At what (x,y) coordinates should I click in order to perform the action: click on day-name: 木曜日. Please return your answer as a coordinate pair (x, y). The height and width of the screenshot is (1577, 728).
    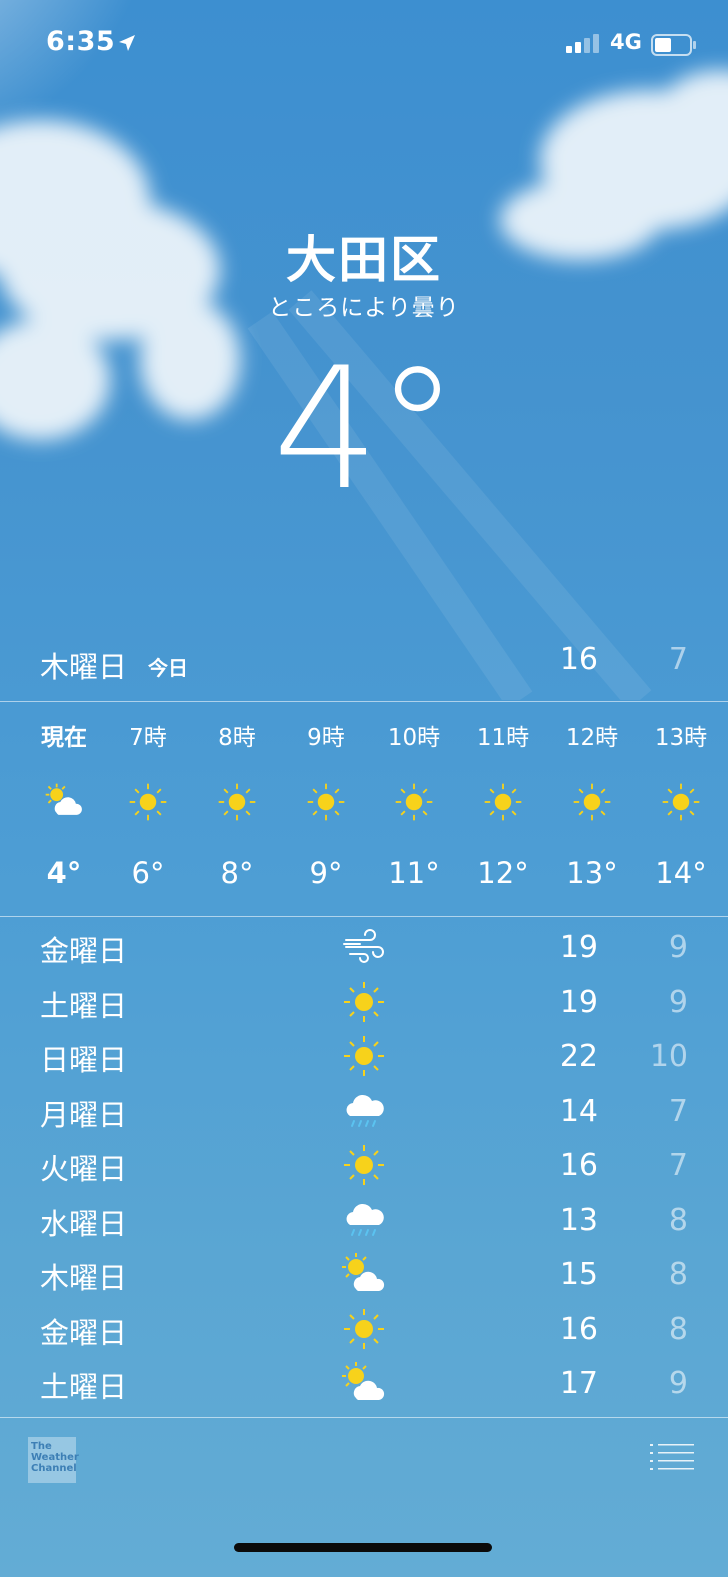
    Looking at the image, I should click on (84, 1278).